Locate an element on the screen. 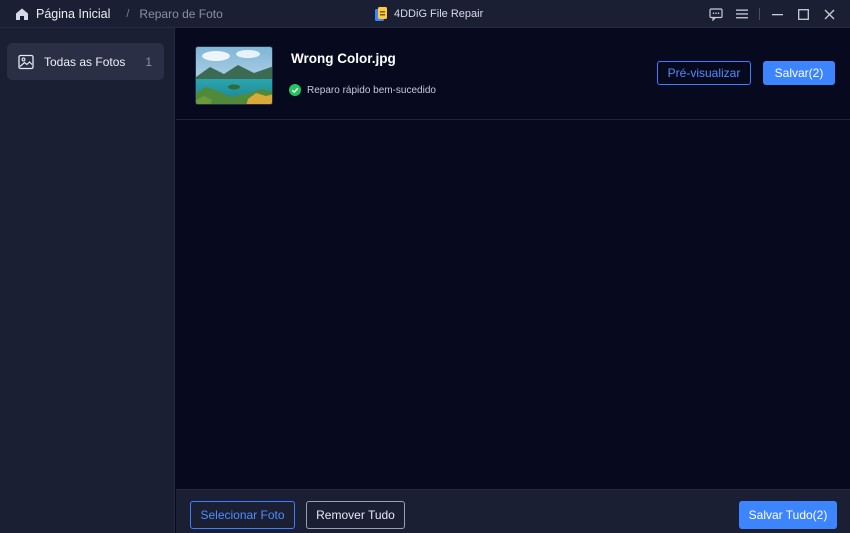  repair-status: Reparo rápido bem-sucedido is located at coordinates (362, 90).